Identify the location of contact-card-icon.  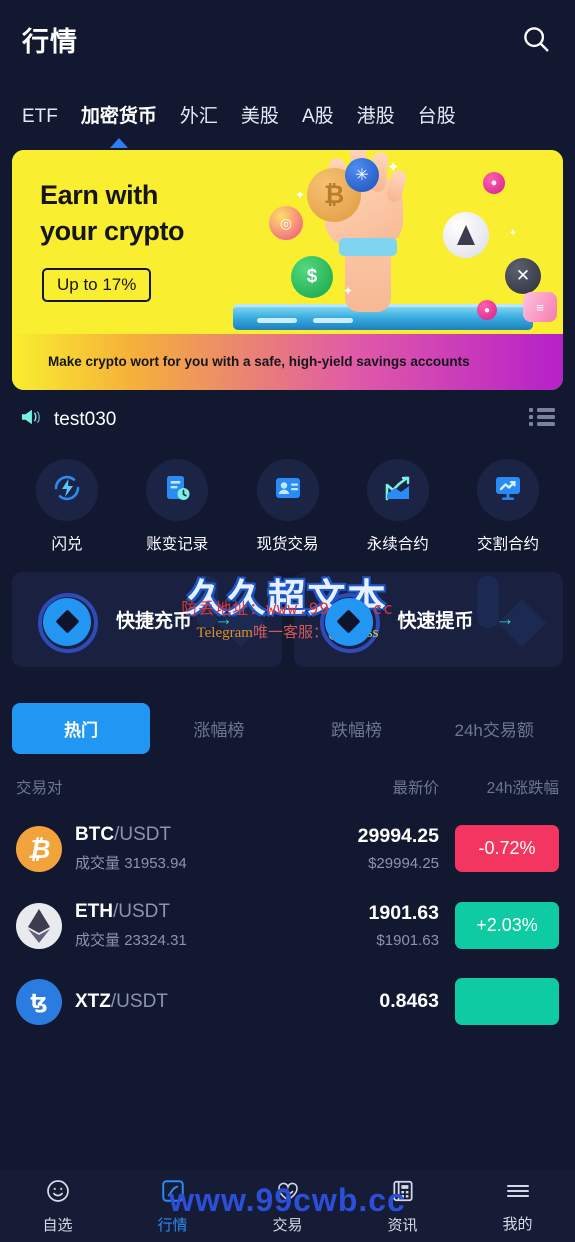
(288, 490).